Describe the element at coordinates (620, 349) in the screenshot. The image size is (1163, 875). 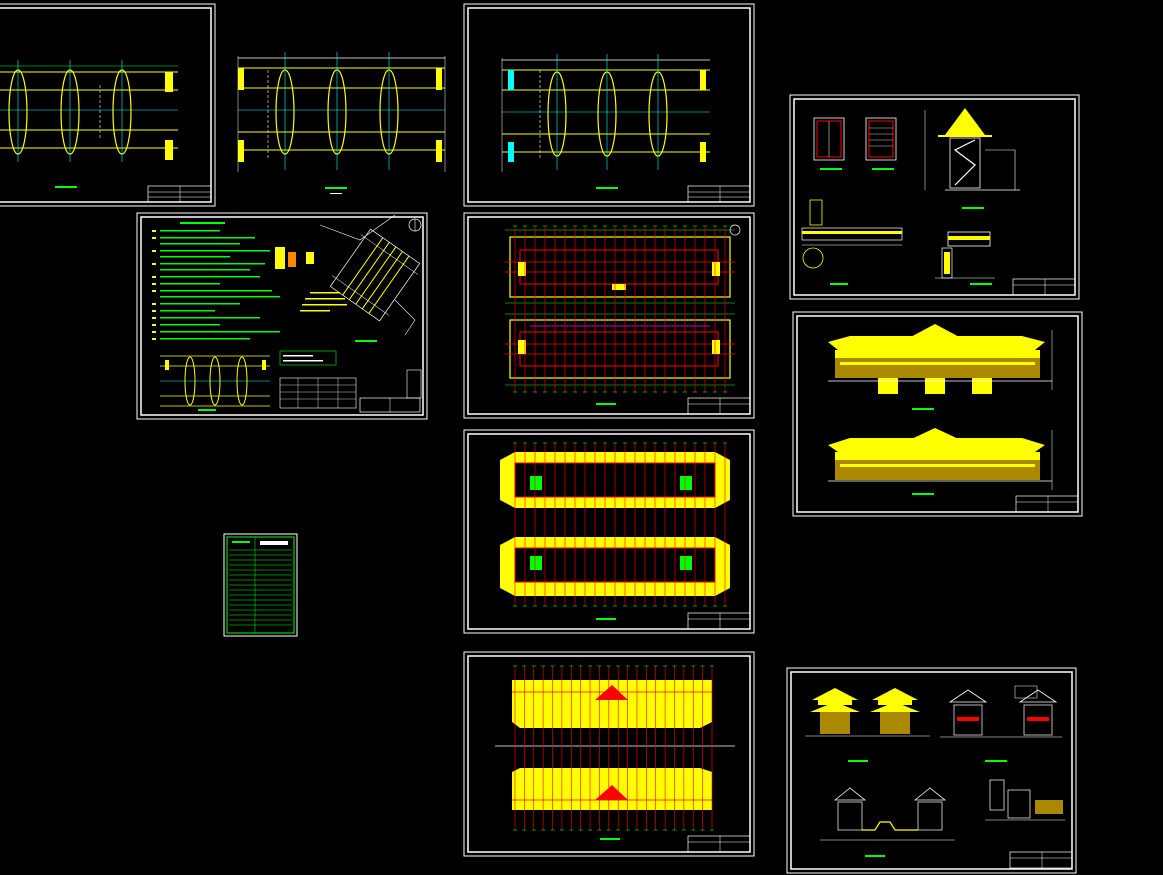
I see `lower-plan` at that location.